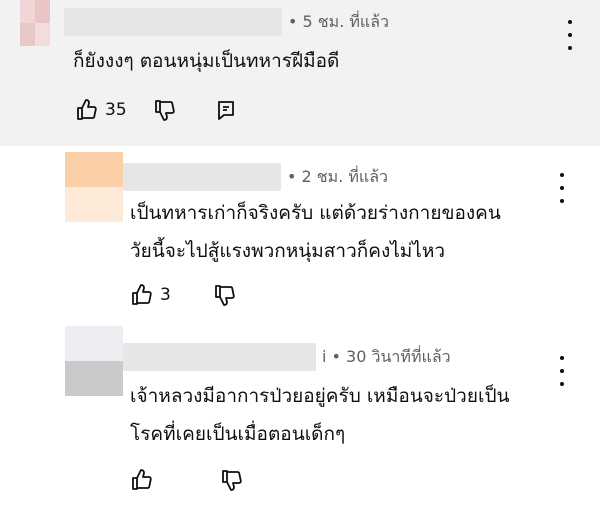 The width and height of the screenshot is (600, 520). What do you see at coordinates (288, 251) in the screenshot?
I see `comment-text-line: วัยนี้จะไปสู้แรงพวกหนุ่มสาวก็คงไม่ไหว` at bounding box center [288, 251].